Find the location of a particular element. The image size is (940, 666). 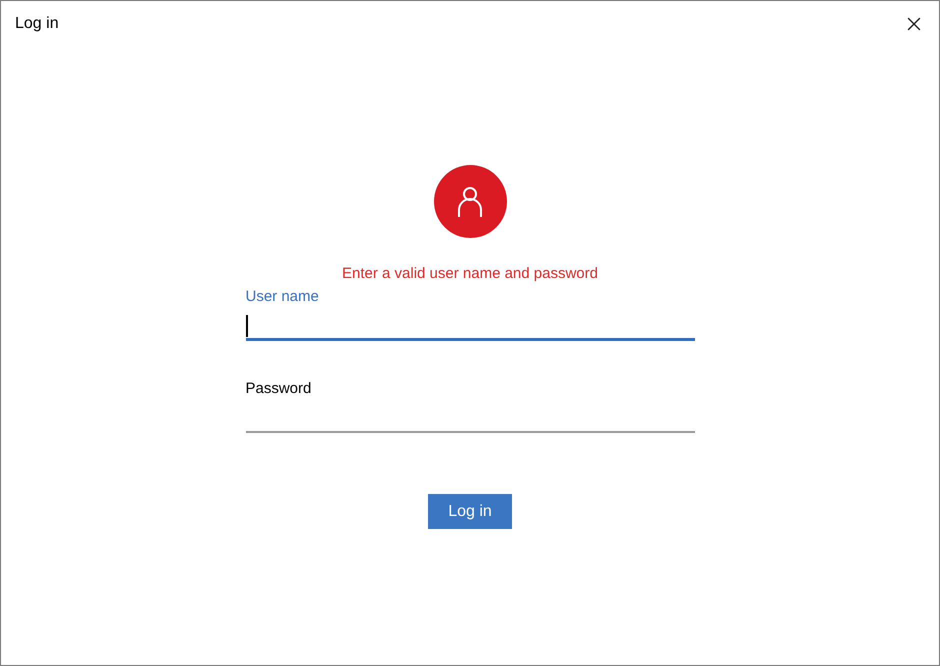

login-button: Log in is located at coordinates (470, 511).